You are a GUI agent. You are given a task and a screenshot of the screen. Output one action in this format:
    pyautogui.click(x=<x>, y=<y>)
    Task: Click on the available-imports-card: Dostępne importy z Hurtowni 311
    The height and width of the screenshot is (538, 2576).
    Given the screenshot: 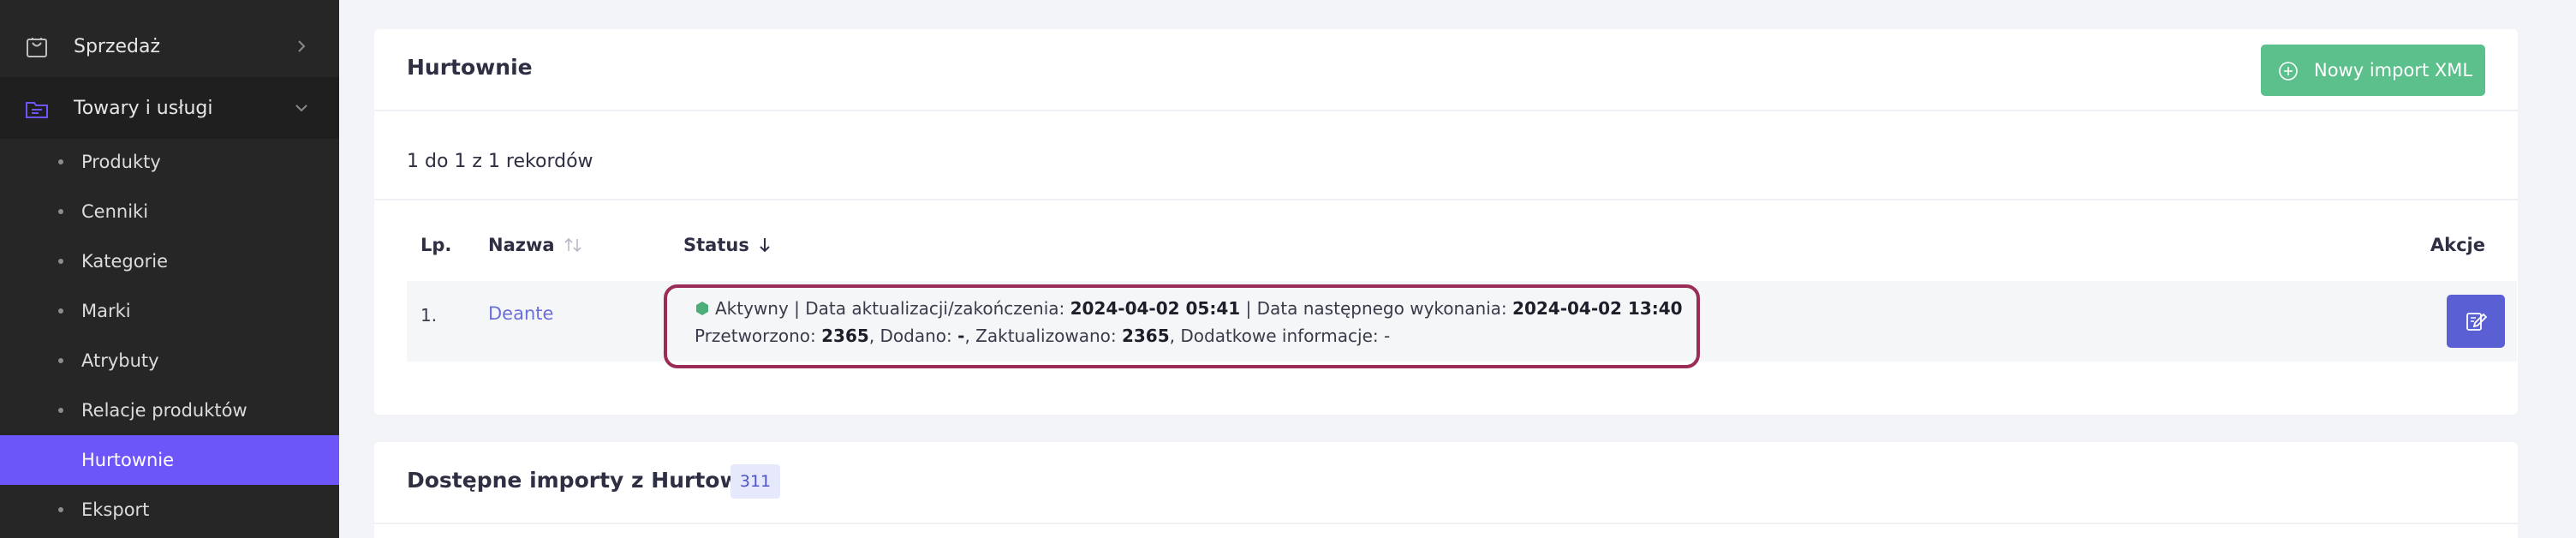 What is the action you would take?
    pyautogui.click(x=1446, y=490)
    